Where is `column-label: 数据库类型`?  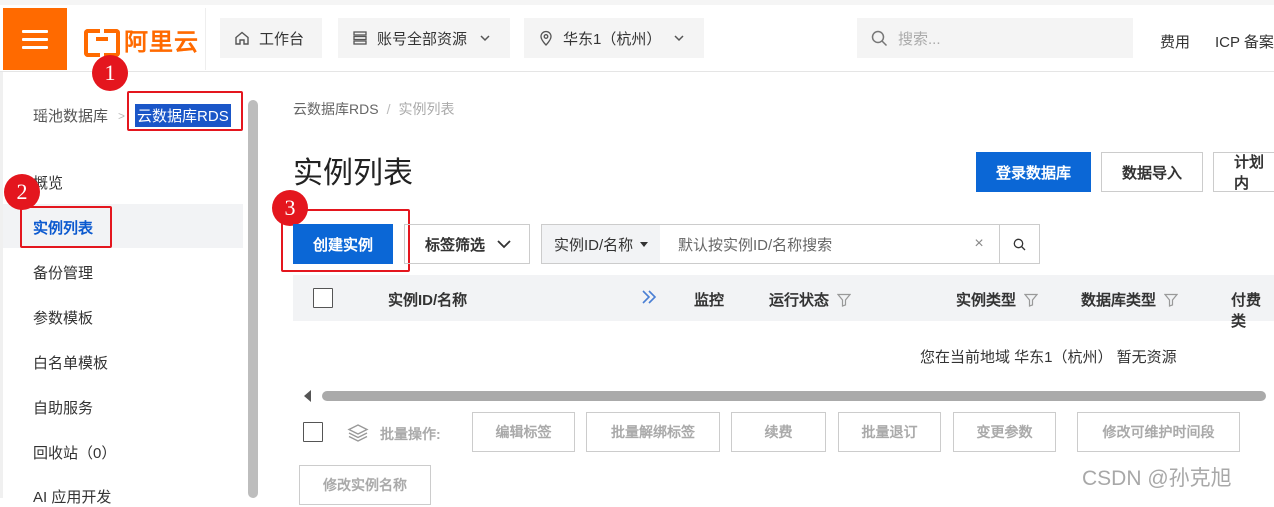 column-label: 数据库类型 is located at coordinates (1119, 300).